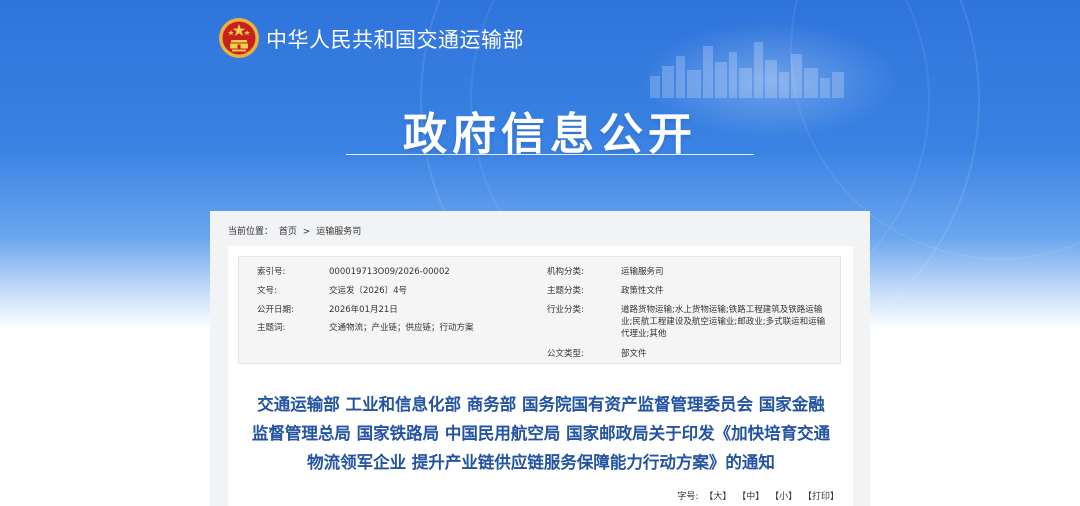  What do you see at coordinates (271, 328) in the screenshot?
I see `keywords-label: 主题词:` at bounding box center [271, 328].